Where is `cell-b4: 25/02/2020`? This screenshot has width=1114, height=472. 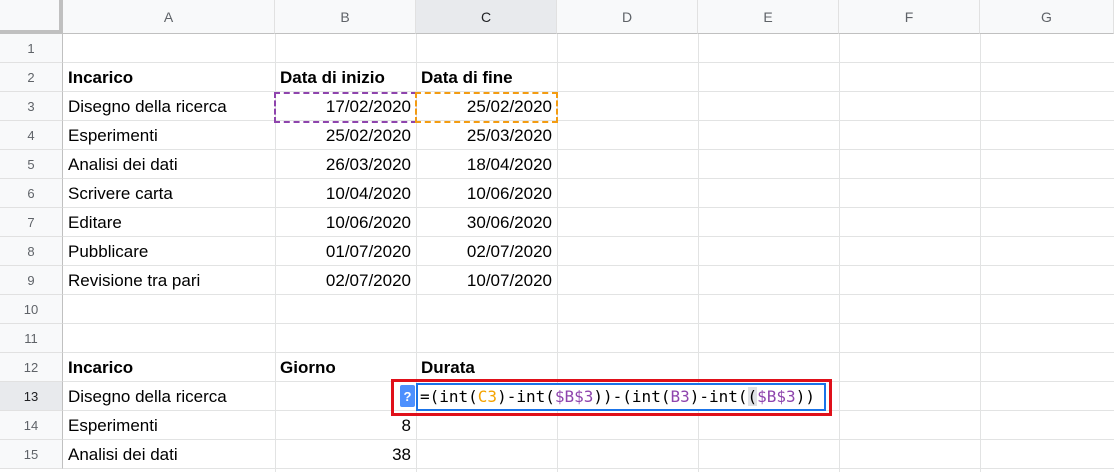
cell-b4: 25/02/2020 is located at coordinates (345, 135).